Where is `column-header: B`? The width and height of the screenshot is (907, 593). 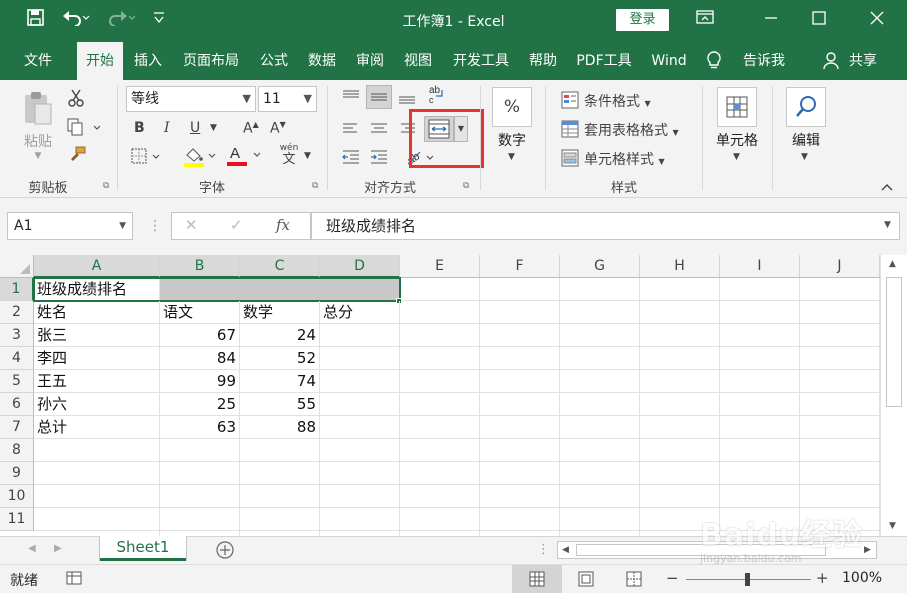 column-header: B is located at coordinates (200, 266).